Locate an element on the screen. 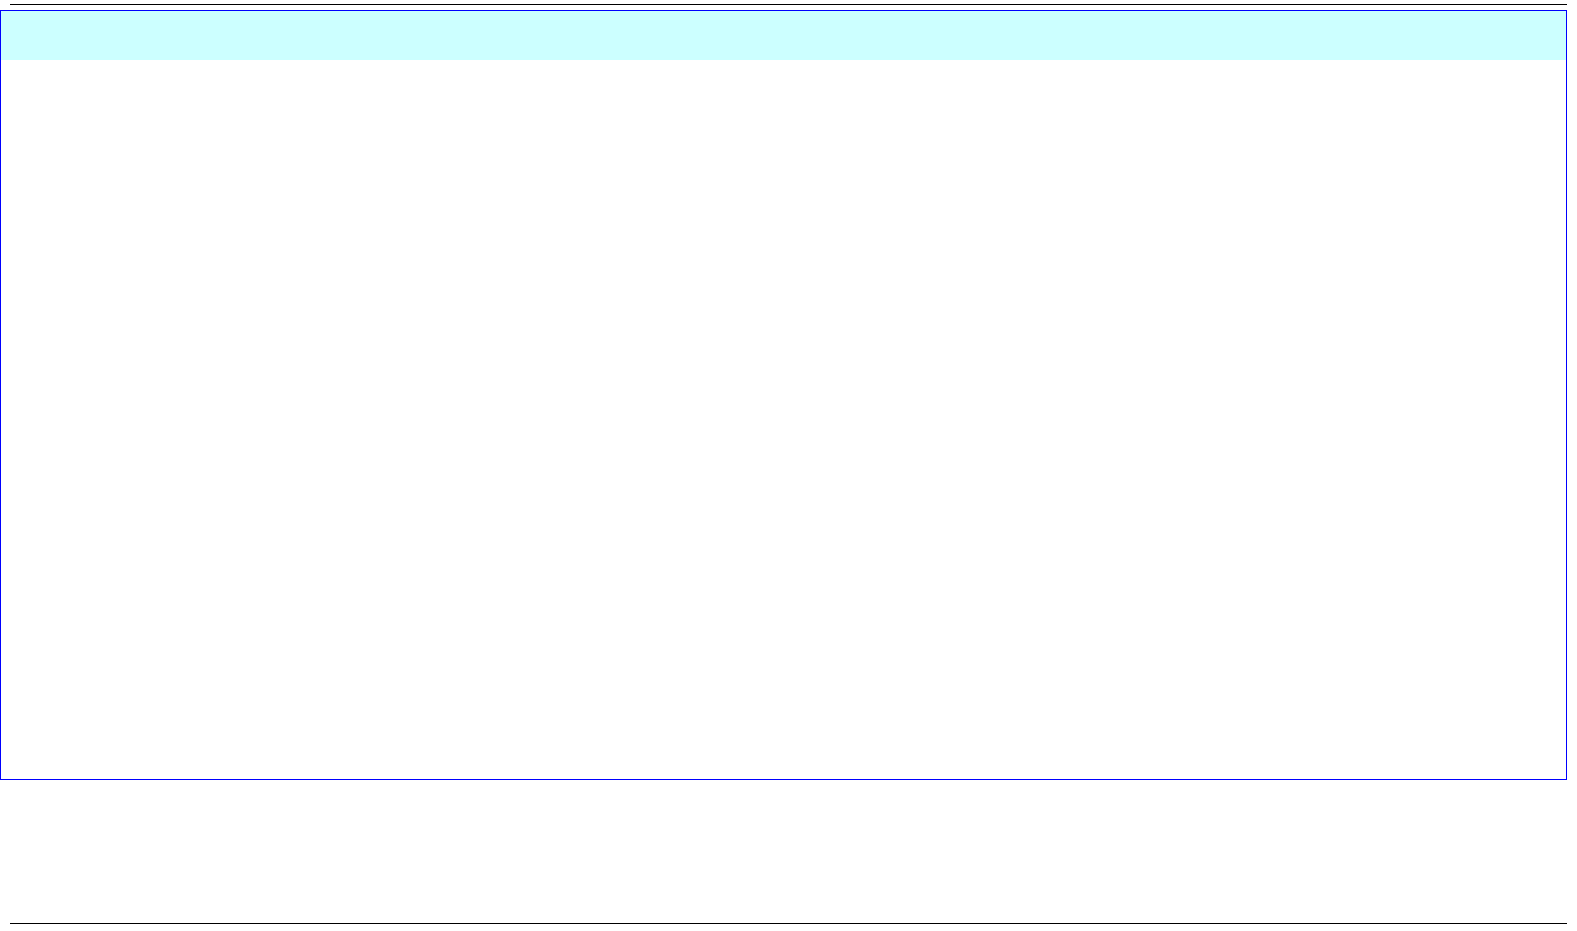  bottom-divider is located at coordinates (788, 923).